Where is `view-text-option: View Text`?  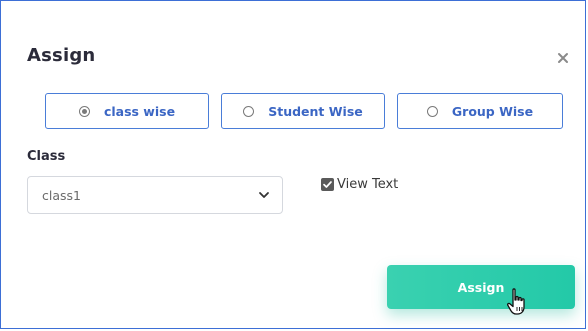
view-text-option: View Text is located at coordinates (359, 184).